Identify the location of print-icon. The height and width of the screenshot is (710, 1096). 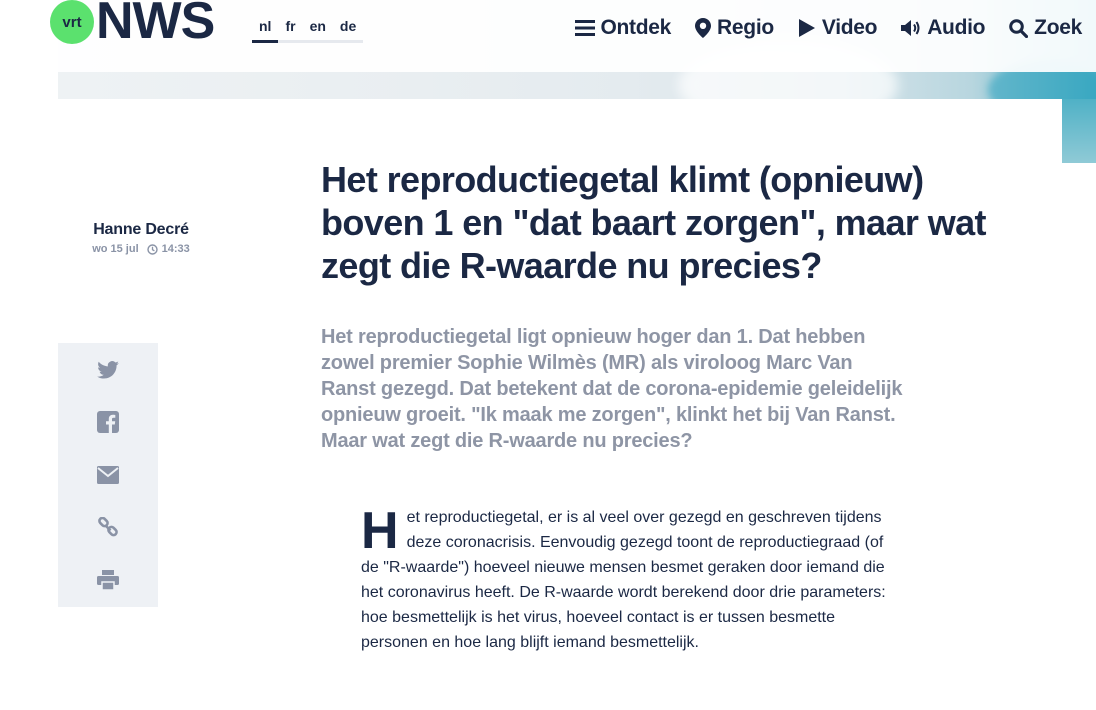
(108, 580).